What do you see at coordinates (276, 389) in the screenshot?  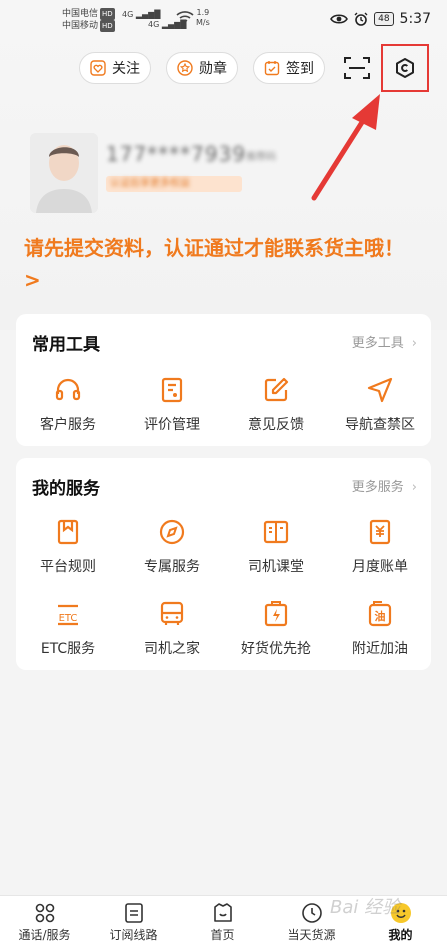 I see `edit-icon` at bounding box center [276, 389].